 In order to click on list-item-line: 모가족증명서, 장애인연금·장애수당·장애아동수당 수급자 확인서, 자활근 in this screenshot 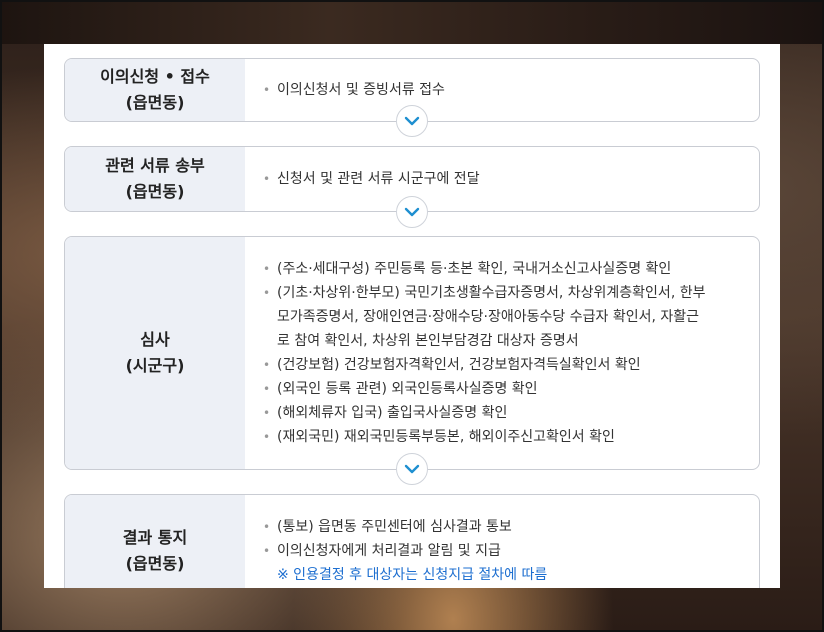, I will do `click(488, 317)`.